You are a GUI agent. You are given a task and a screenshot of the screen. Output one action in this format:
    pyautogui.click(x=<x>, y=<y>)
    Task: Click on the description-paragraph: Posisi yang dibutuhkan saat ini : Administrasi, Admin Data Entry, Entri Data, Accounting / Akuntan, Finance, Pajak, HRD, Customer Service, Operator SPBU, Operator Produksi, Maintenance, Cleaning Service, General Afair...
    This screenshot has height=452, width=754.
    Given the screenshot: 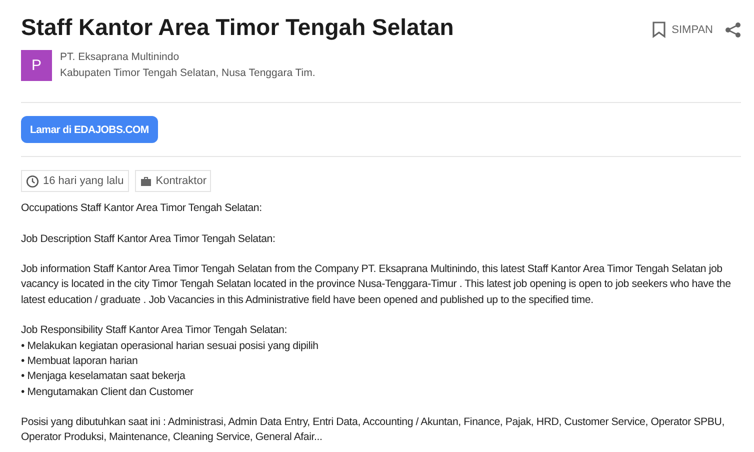 What is the action you would take?
    pyautogui.click(x=373, y=430)
    